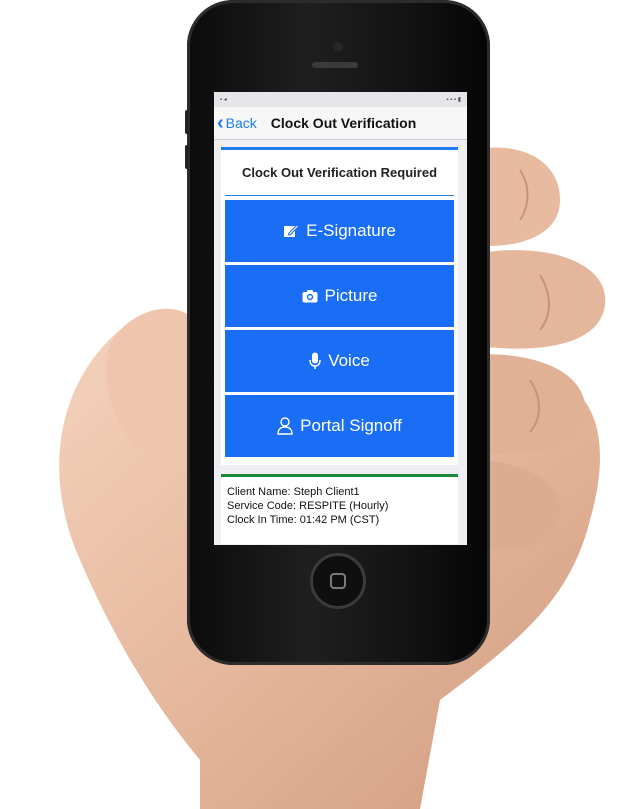 The image size is (621, 809). I want to click on back-button: ‹ Back, so click(237, 123).